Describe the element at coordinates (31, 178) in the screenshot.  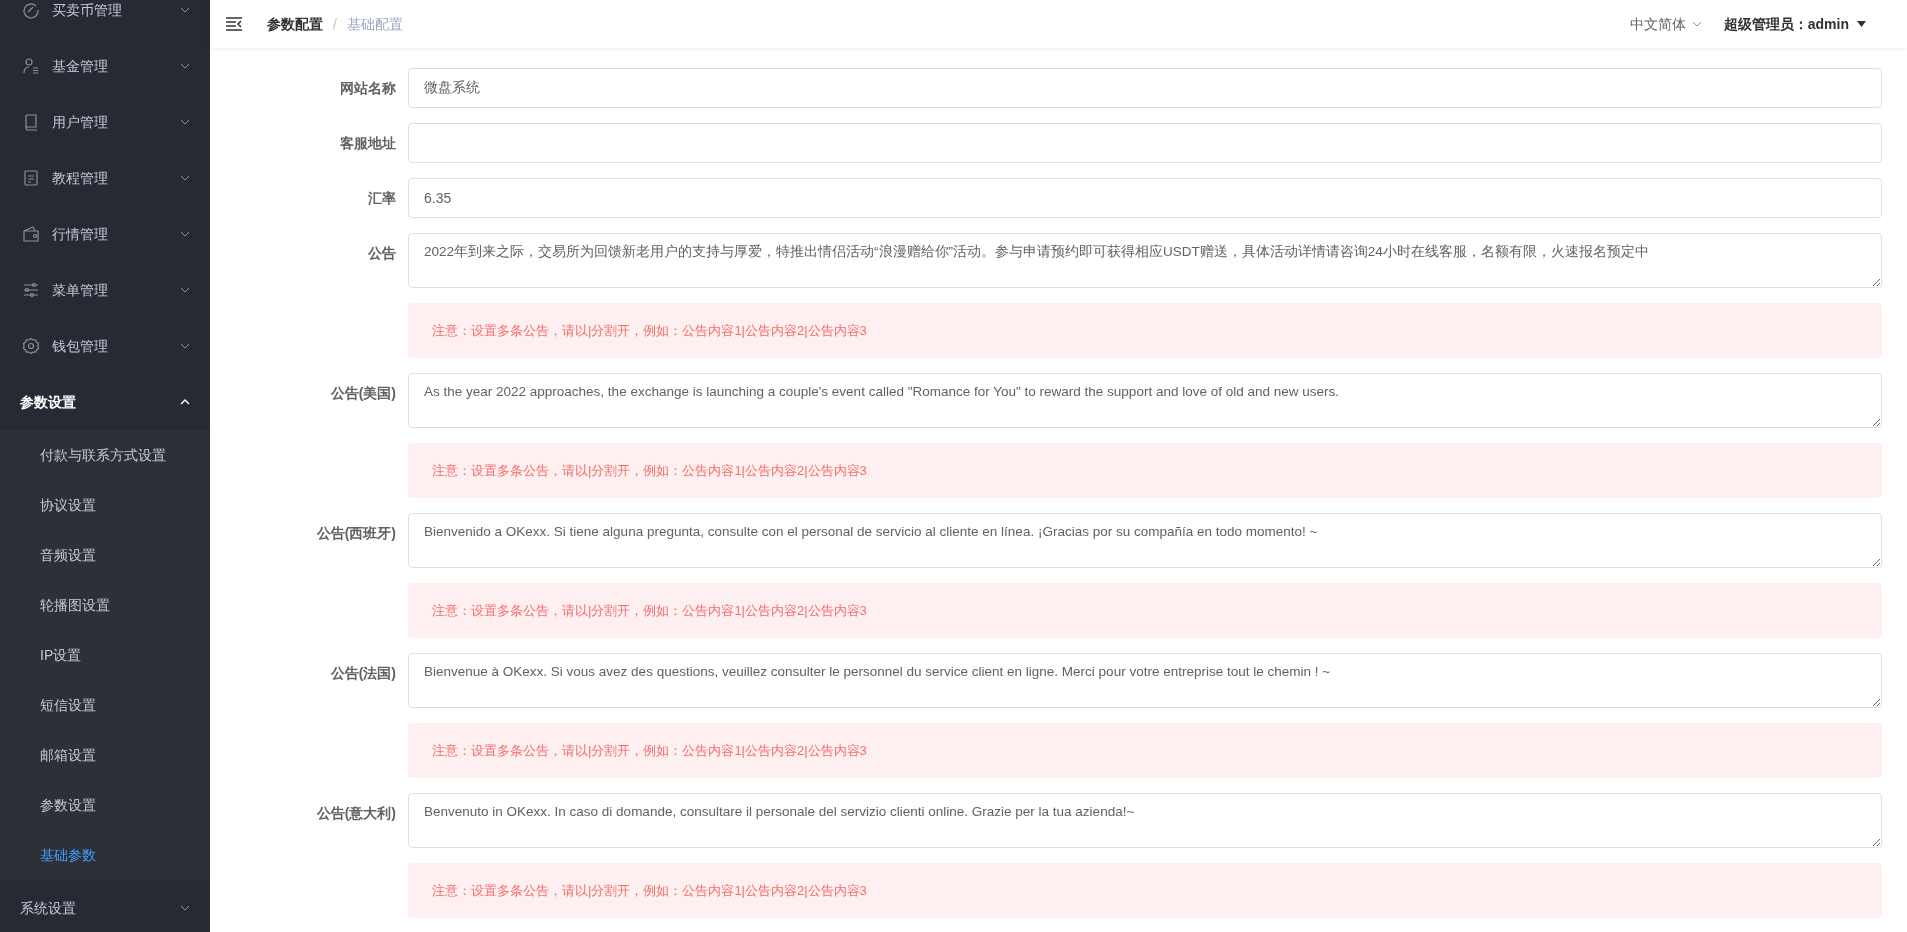
I see `document-icon` at that location.